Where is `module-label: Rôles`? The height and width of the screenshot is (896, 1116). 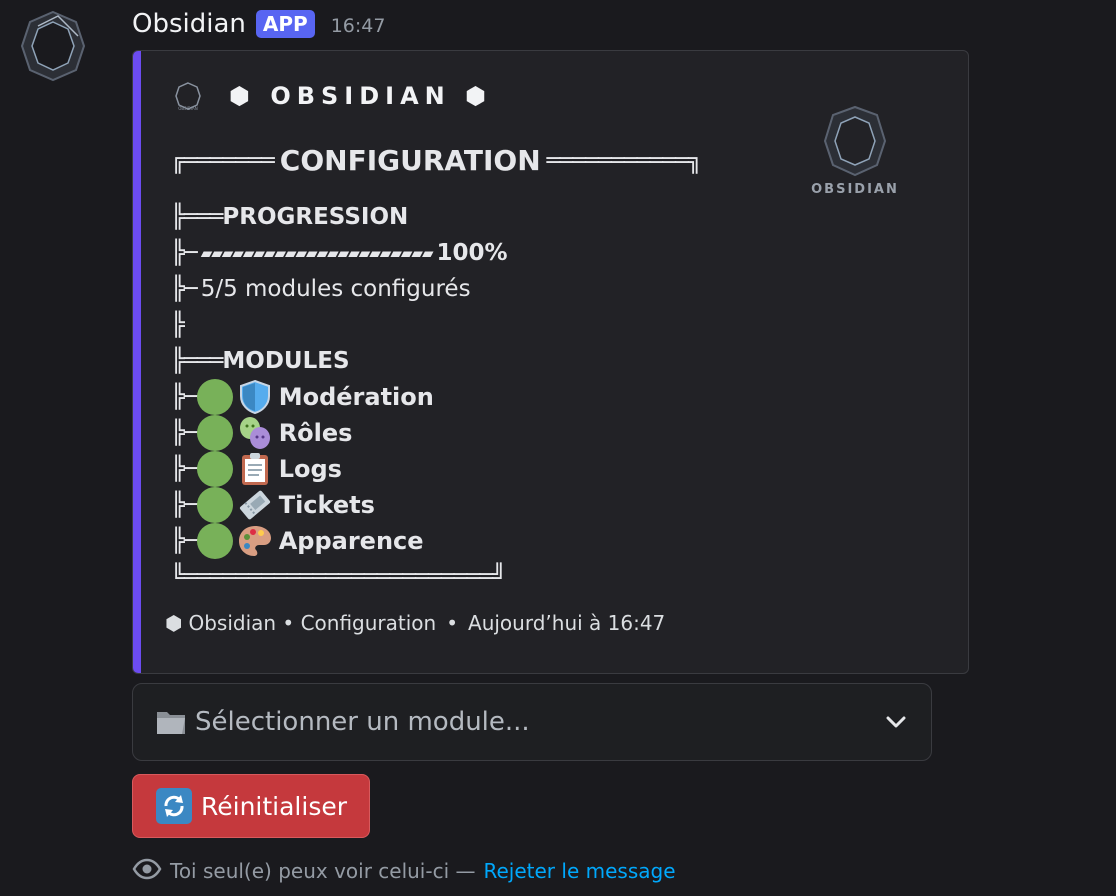
module-label: Rôles is located at coordinates (315, 433).